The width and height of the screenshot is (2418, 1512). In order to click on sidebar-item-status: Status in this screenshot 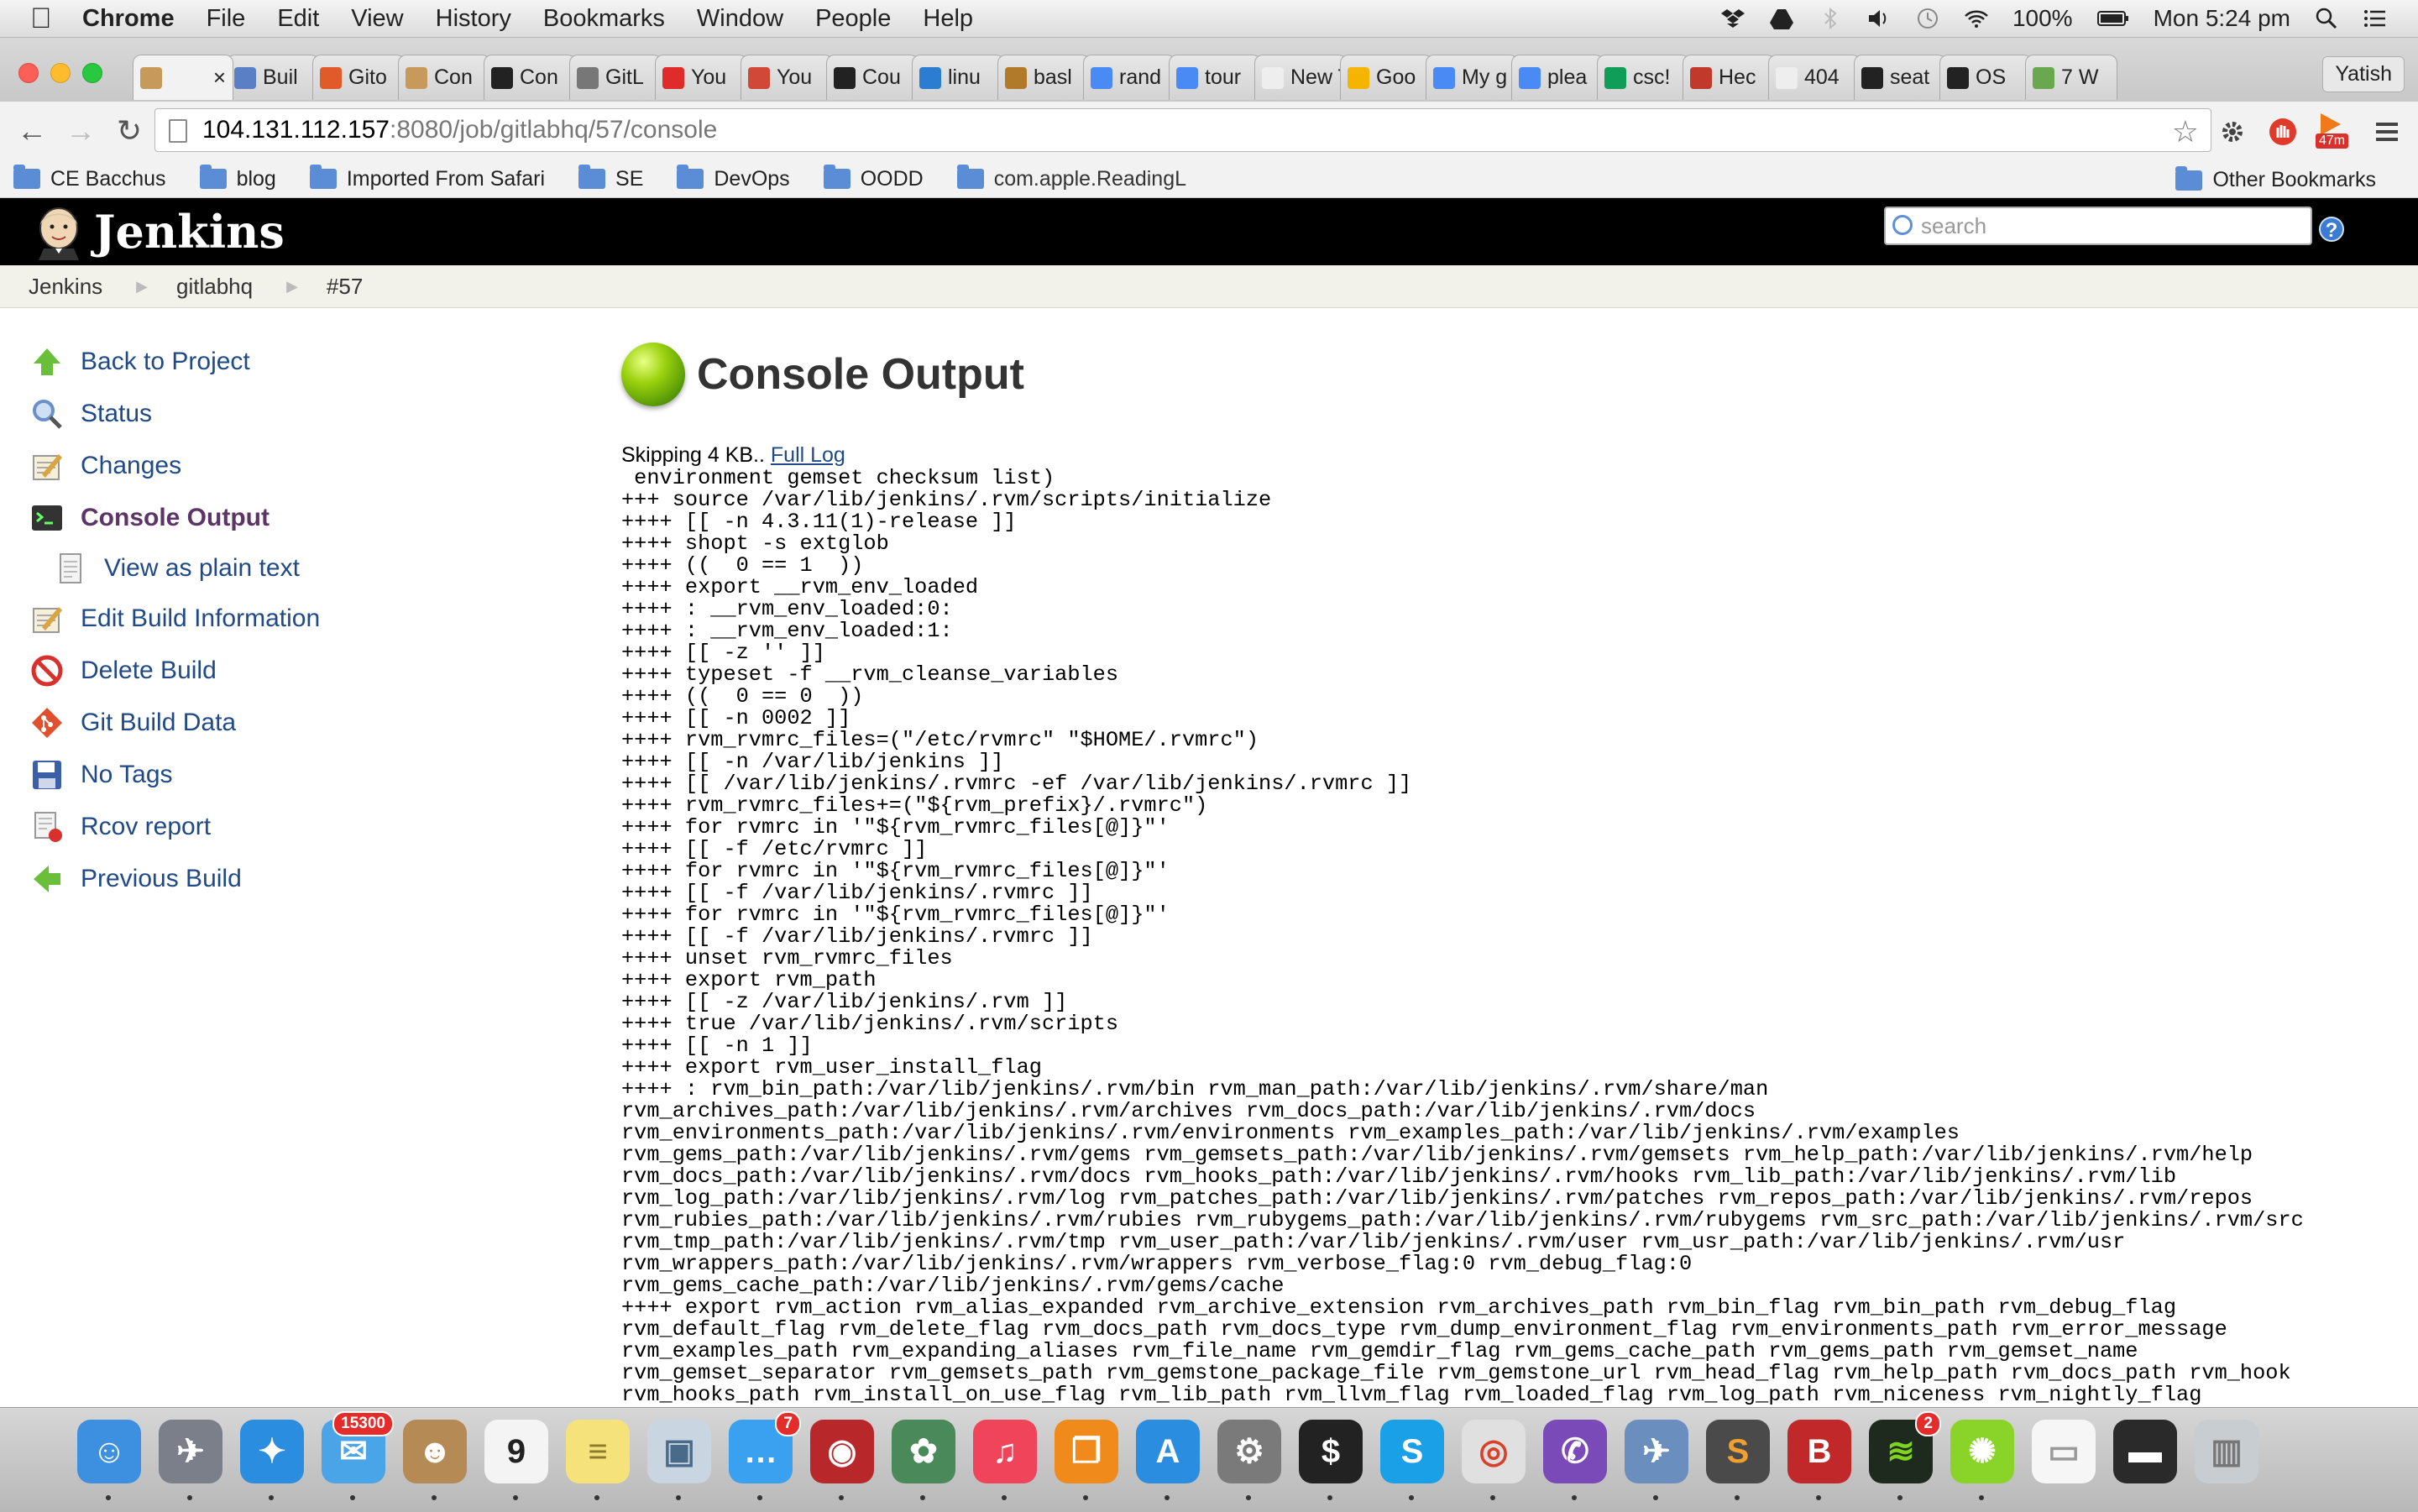, I will do `click(307, 414)`.